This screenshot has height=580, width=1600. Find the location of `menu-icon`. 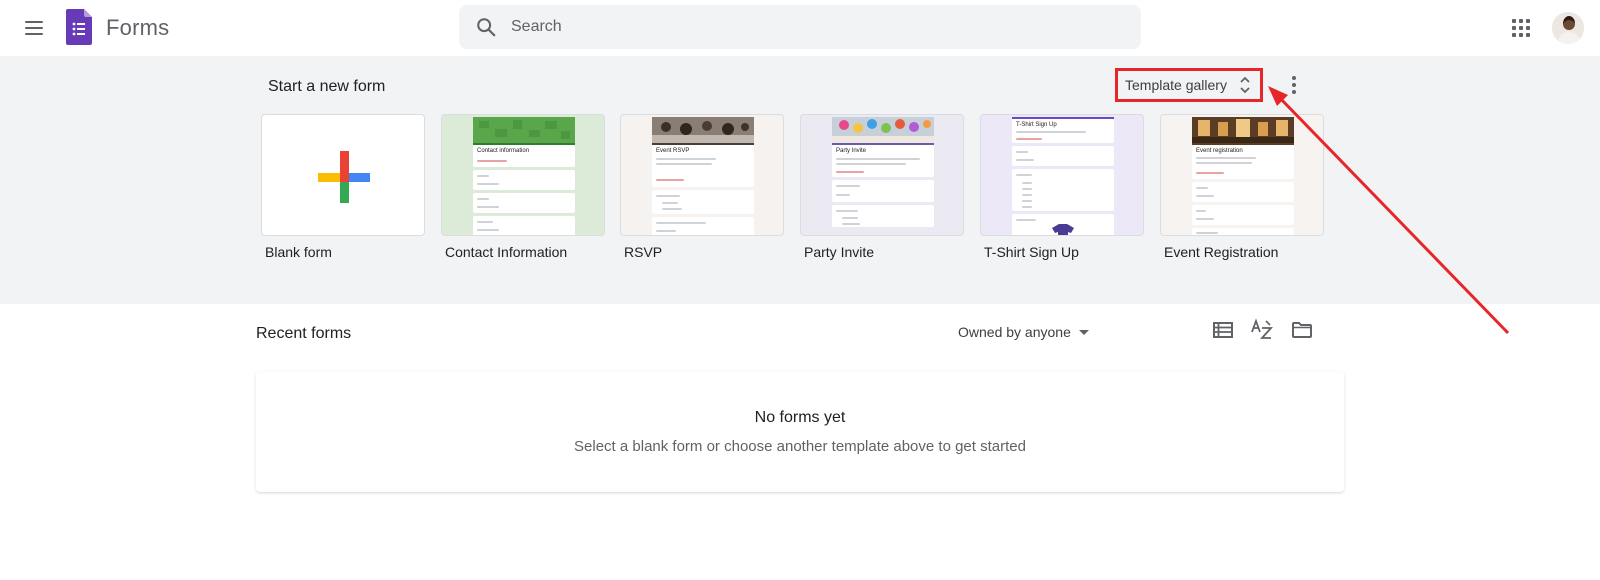

menu-icon is located at coordinates (34, 28).